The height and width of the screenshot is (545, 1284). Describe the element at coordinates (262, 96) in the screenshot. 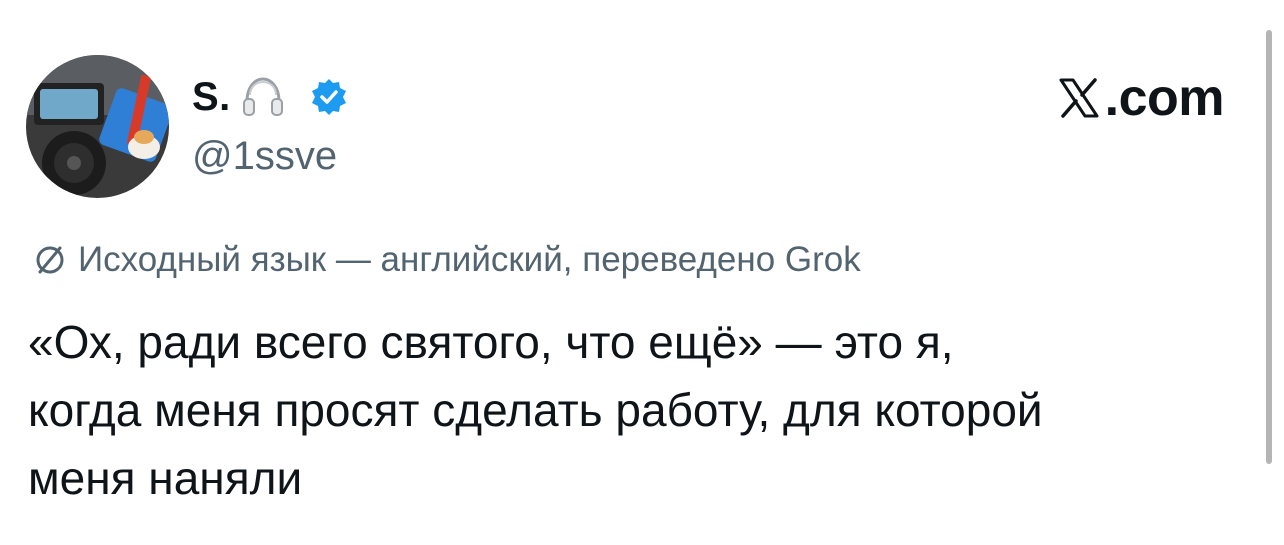

I see `headphones-icon` at that location.